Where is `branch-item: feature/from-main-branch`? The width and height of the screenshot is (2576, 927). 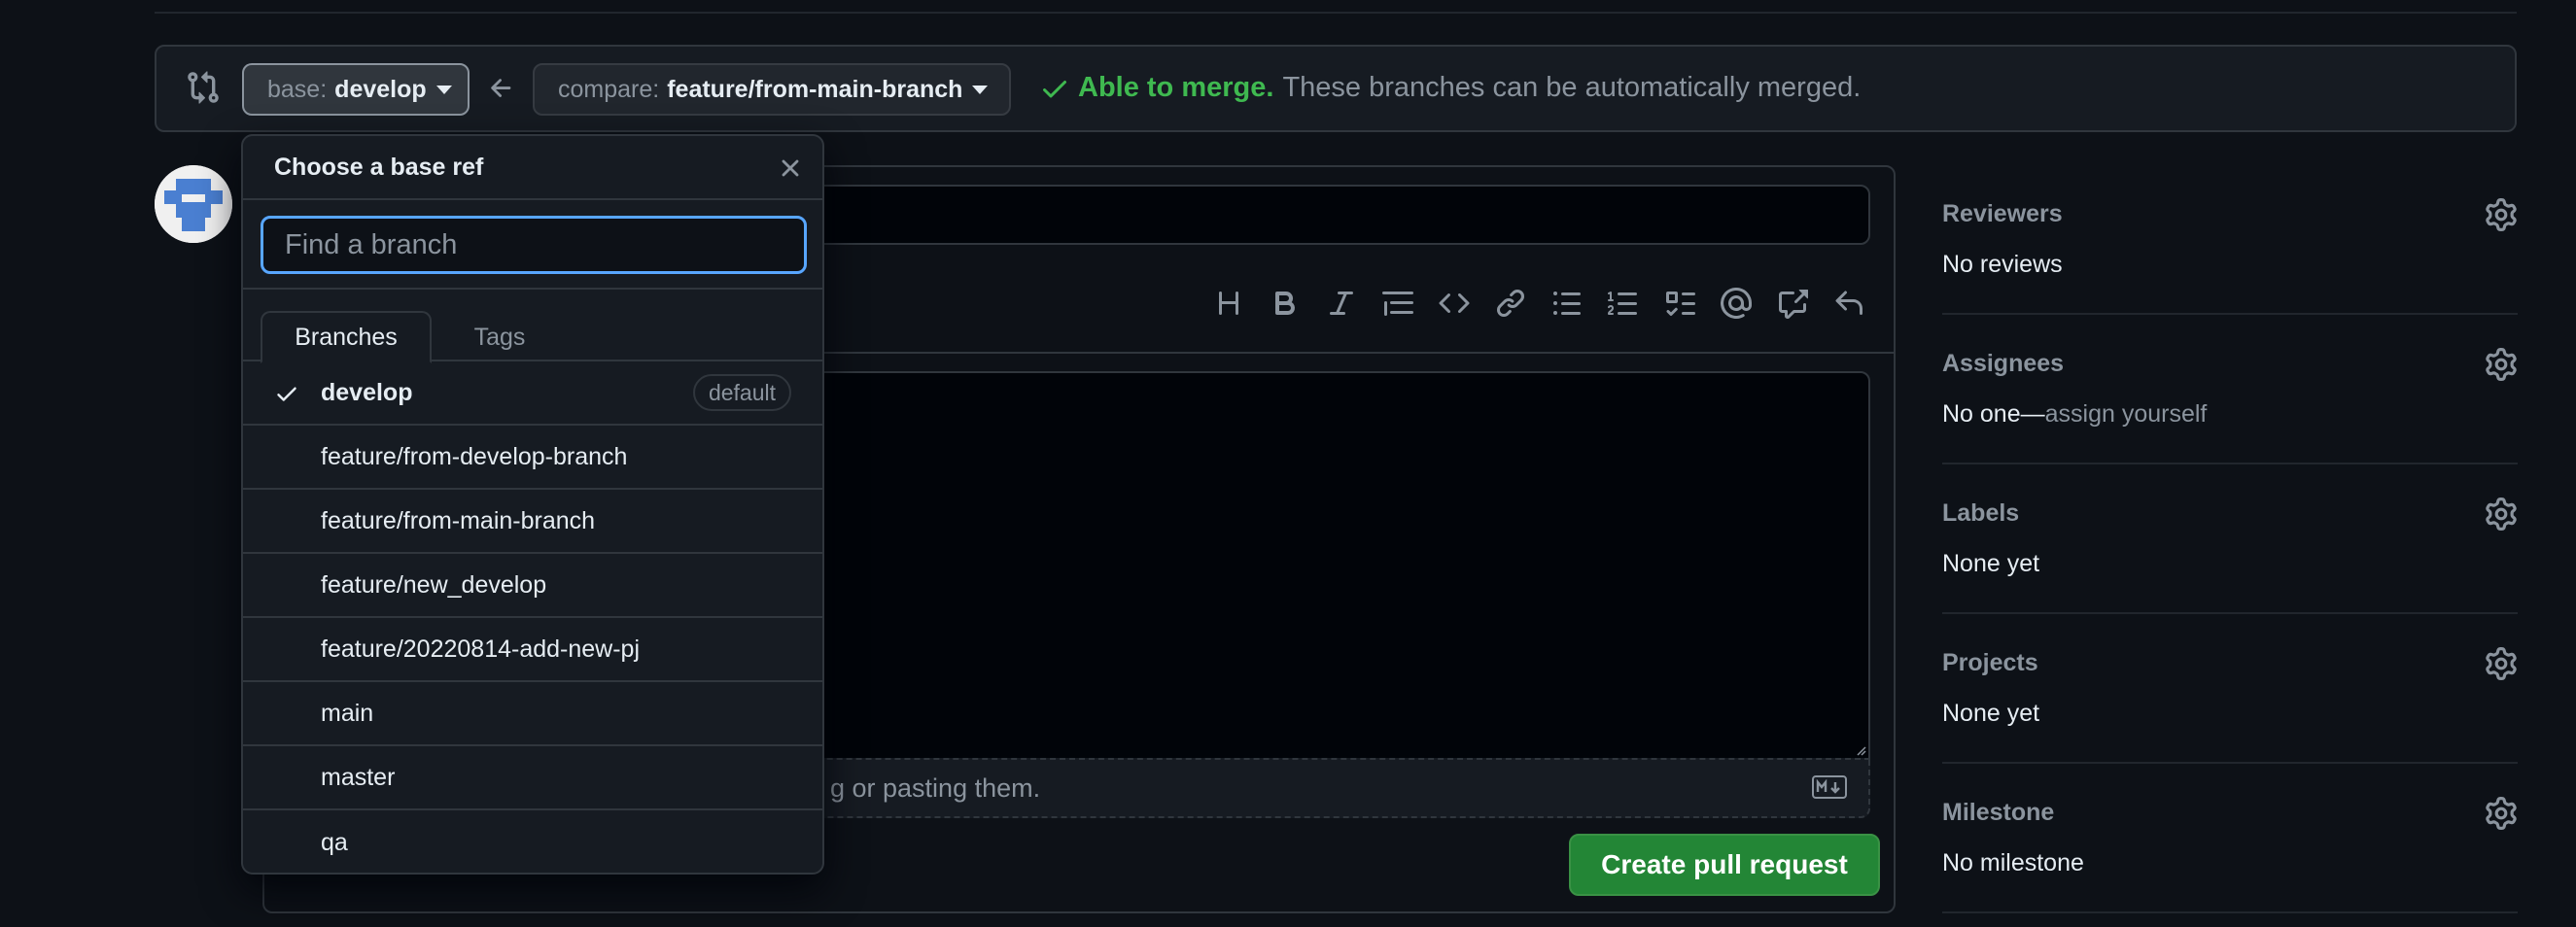
branch-item: feature/from-main-branch is located at coordinates (532, 522).